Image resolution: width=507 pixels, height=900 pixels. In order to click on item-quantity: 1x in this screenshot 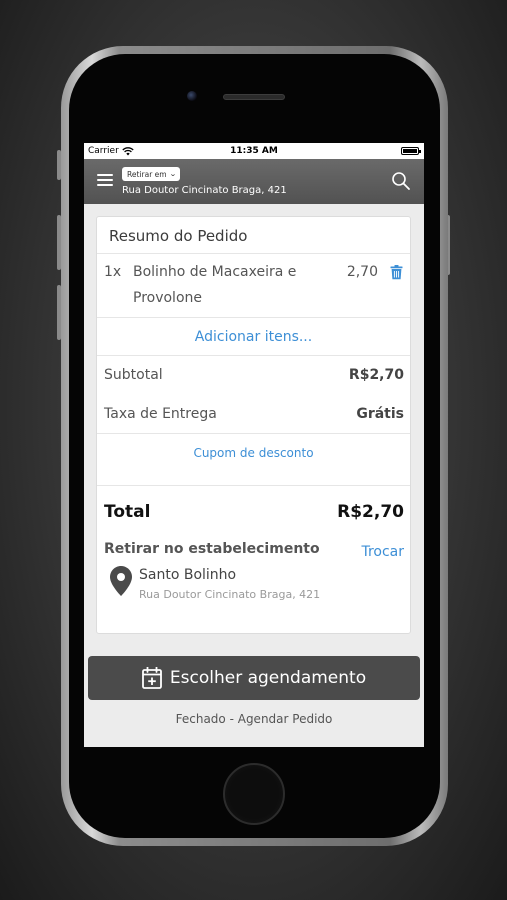, I will do `click(113, 272)`.